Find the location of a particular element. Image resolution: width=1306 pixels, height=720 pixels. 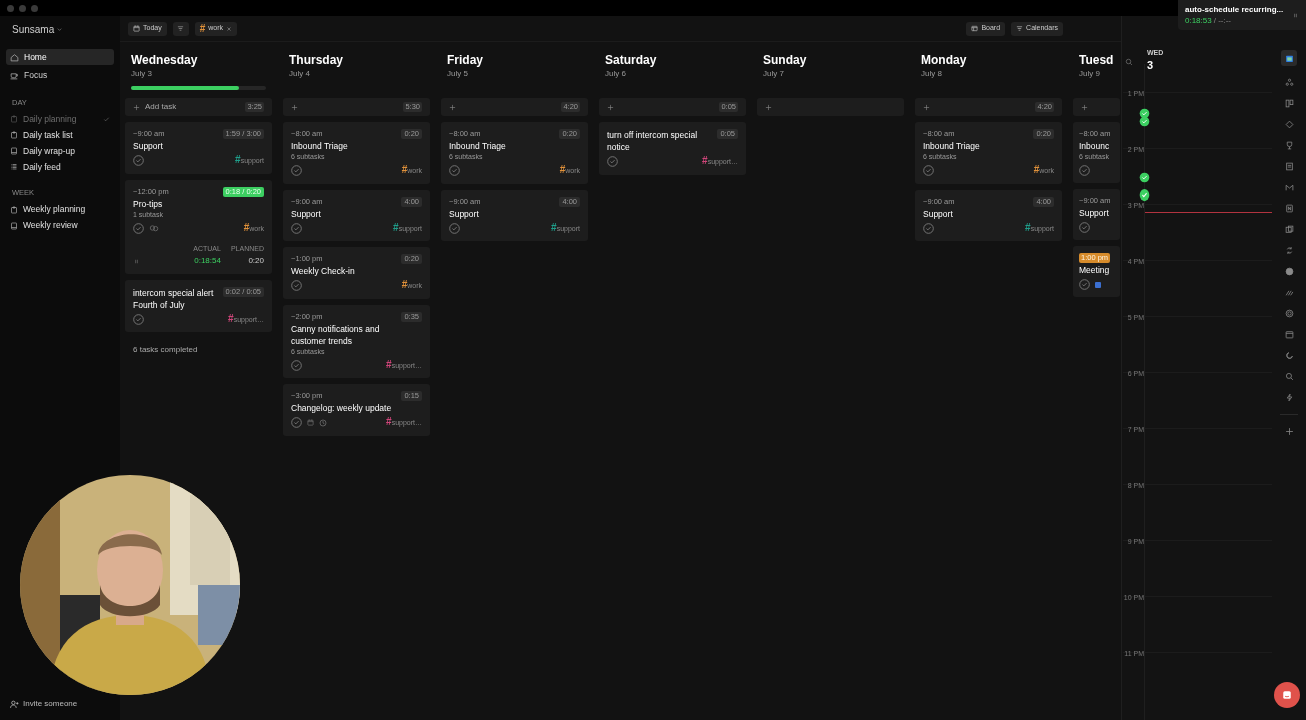

zoom-out-icon is located at coordinates (1129, 62).